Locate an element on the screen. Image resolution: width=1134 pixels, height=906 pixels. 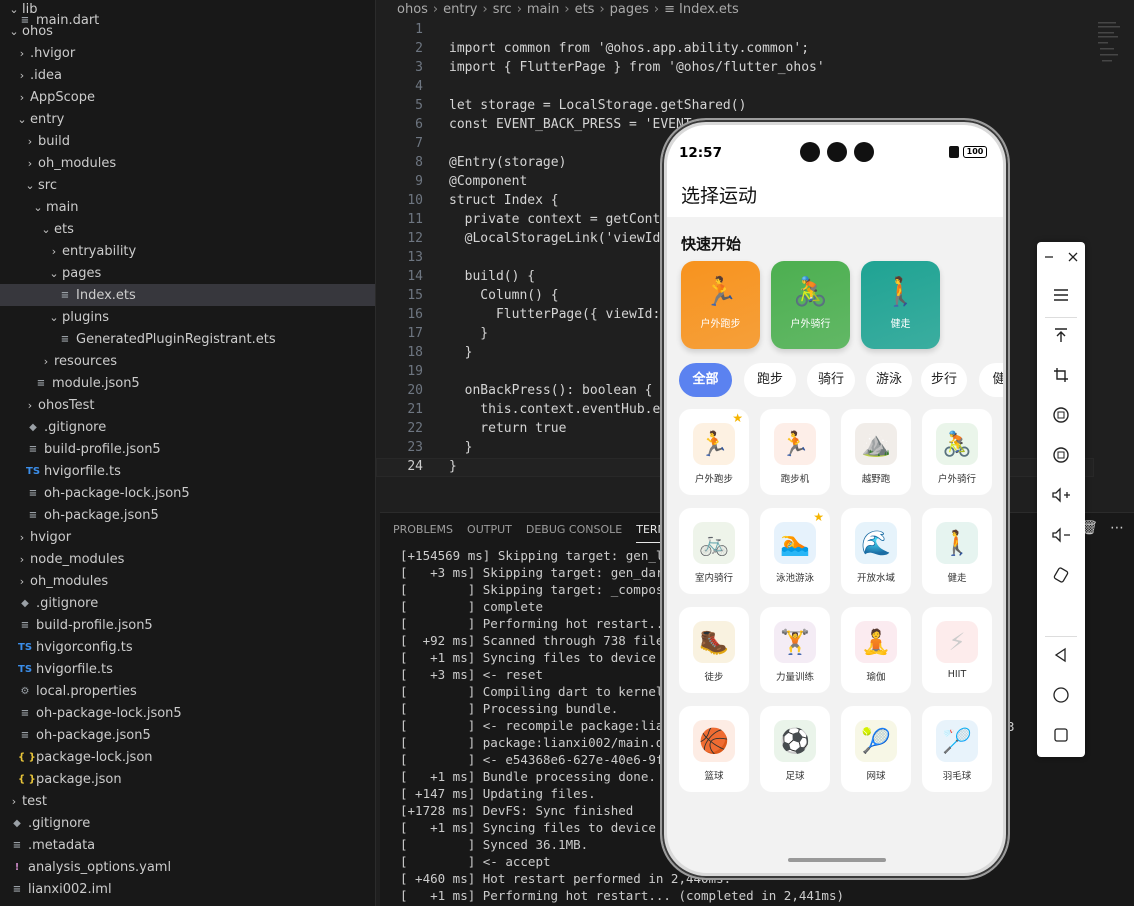
sport-card: ⚡ HIIT is located at coordinates (957, 650).